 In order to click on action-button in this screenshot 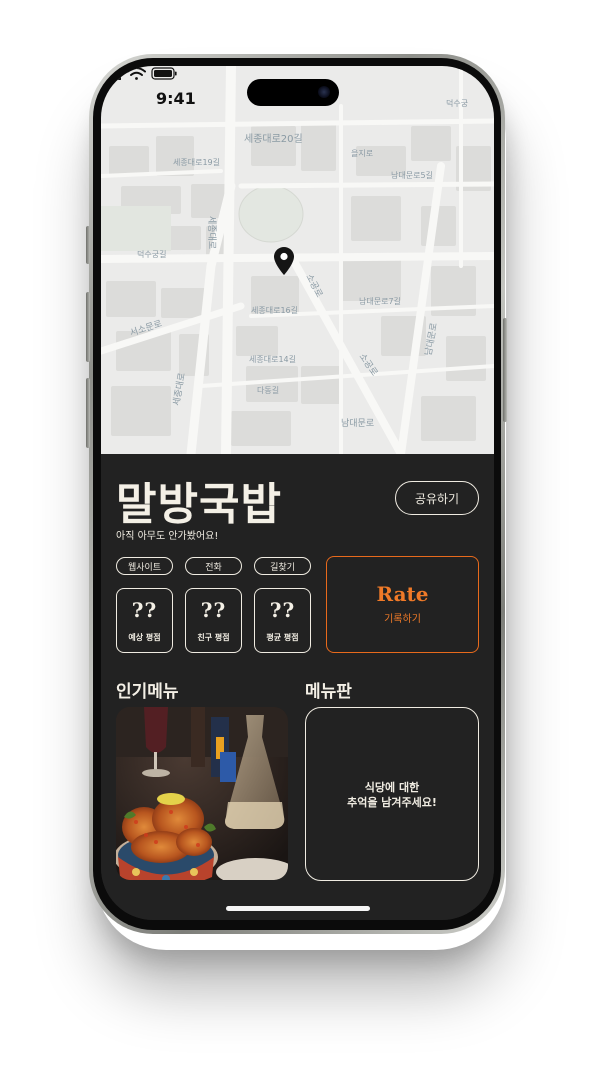, I will do `click(88, 245)`.